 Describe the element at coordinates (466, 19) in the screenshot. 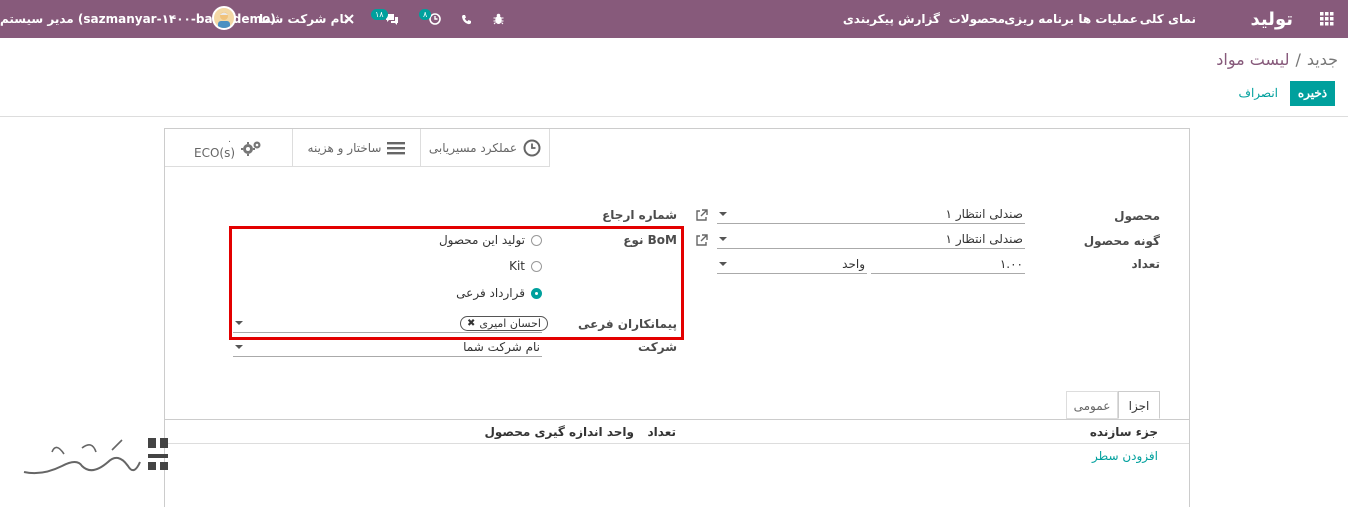

I see `phone-icon` at that location.